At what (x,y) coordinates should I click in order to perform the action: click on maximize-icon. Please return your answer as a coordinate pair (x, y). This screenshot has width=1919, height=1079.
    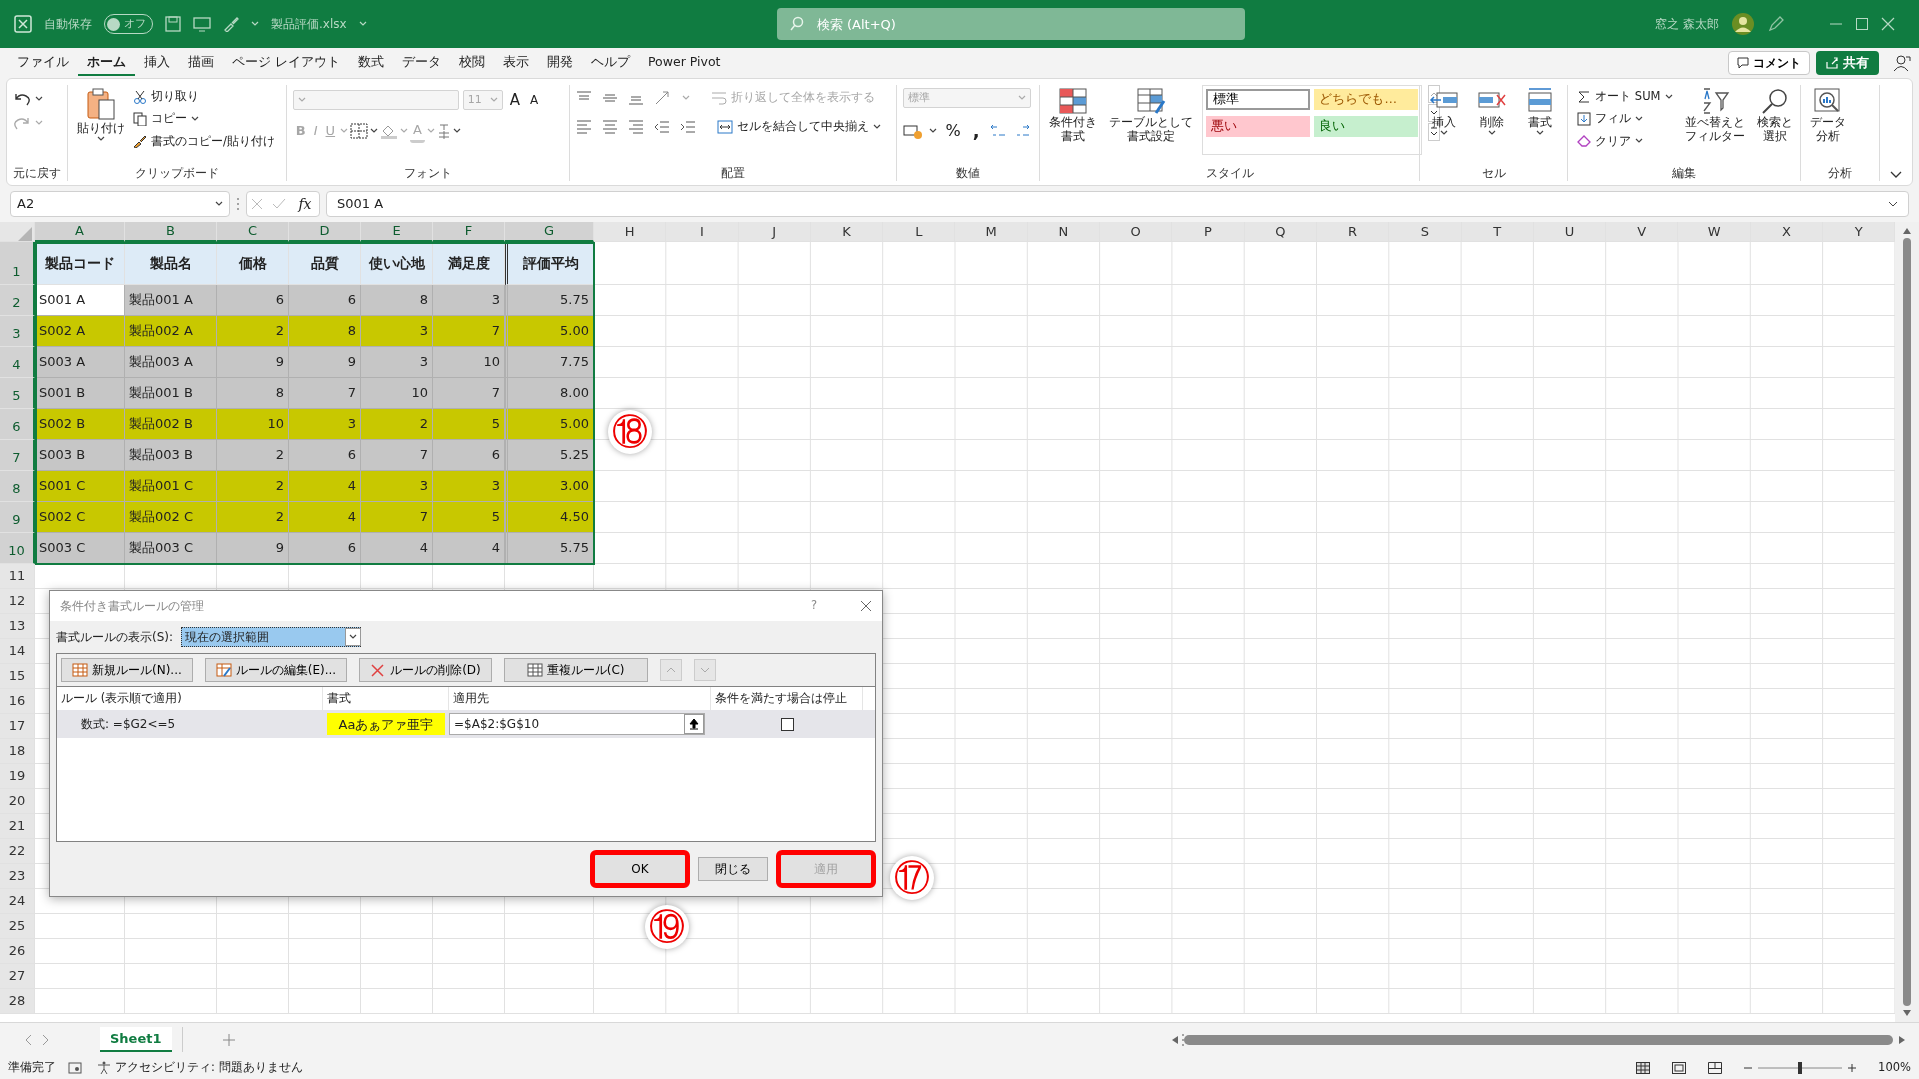
    Looking at the image, I should click on (1862, 24).